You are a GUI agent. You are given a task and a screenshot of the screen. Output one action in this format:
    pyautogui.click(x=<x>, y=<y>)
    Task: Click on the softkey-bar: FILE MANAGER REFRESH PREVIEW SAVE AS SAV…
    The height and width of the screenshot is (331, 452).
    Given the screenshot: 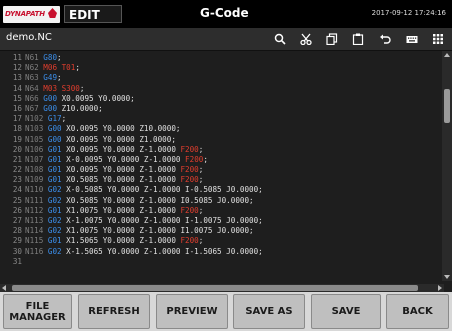 What is the action you would take?
    pyautogui.click(x=226, y=311)
    